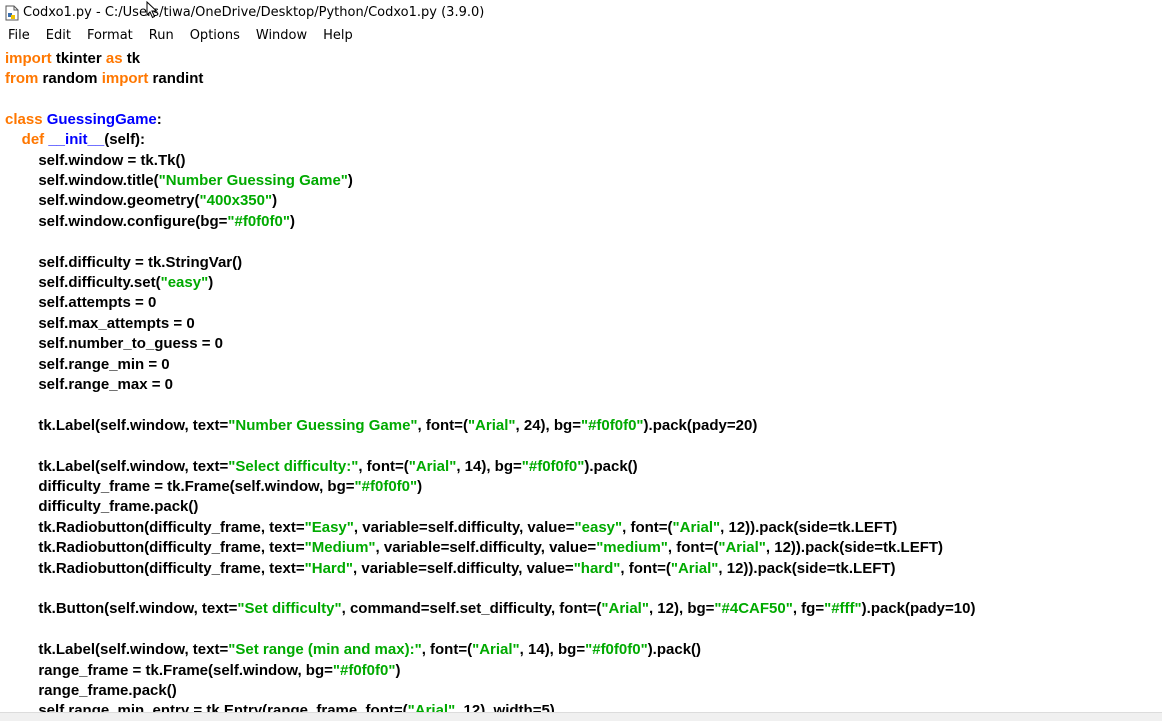 Image resolution: width=1162 pixels, height=721 pixels. Describe the element at coordinates (159, 119) in the screenshot. I see `code-token: :` at that location.